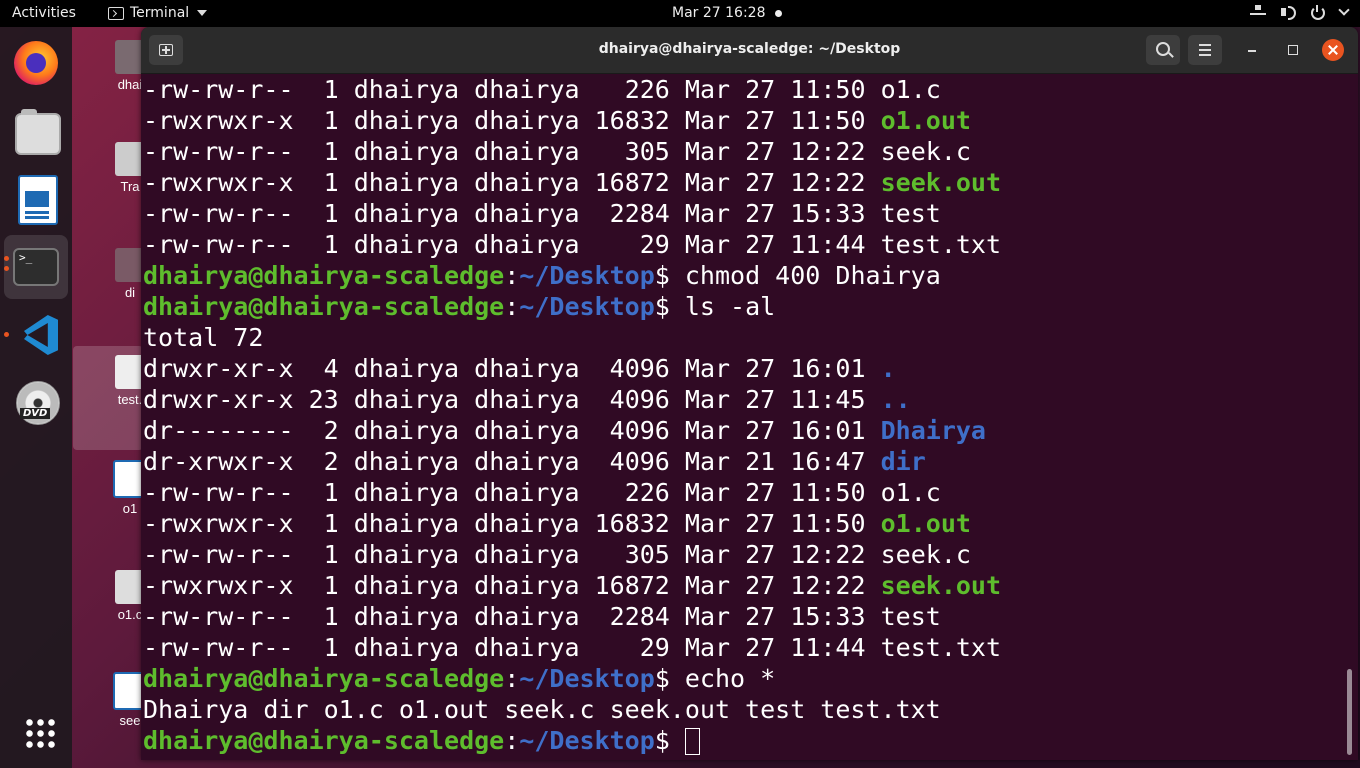 This screenshot has width=1360, height=768. I want to click on close-button, so click(1333, 50).